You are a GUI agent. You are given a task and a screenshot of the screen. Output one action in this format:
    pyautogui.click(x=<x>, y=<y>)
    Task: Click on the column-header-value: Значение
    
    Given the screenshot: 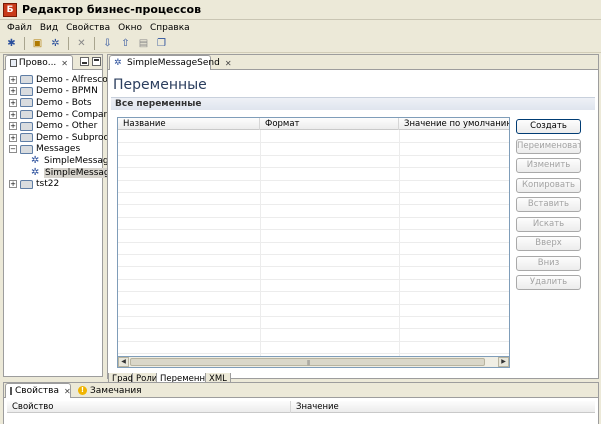 What is the action you would take?
    pyautogui.click(x=314, y=407)
    